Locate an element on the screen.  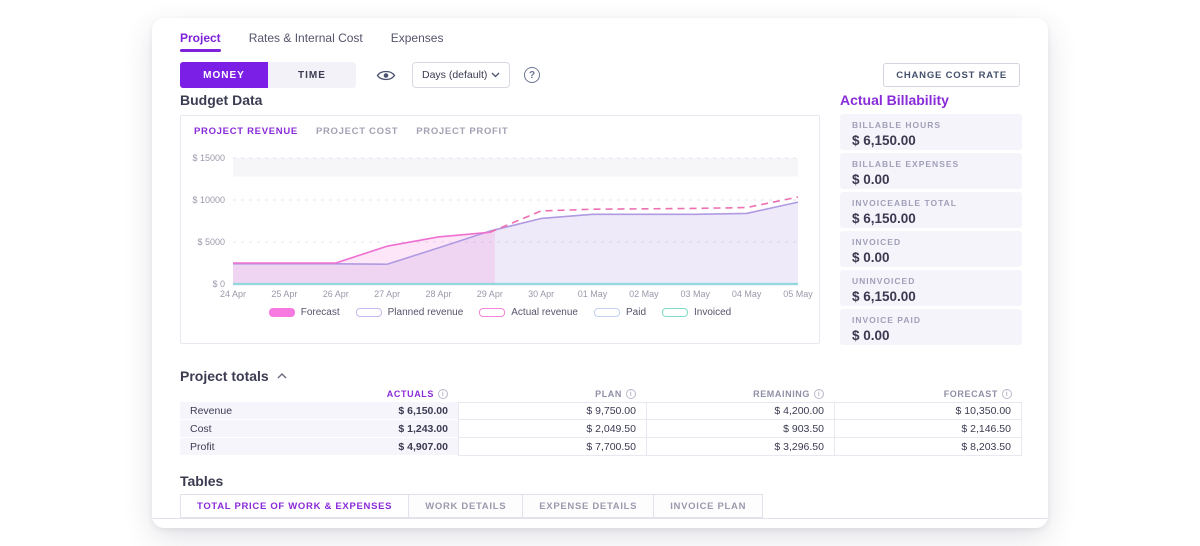
paid-swatch is located at coordinates (606, 312).